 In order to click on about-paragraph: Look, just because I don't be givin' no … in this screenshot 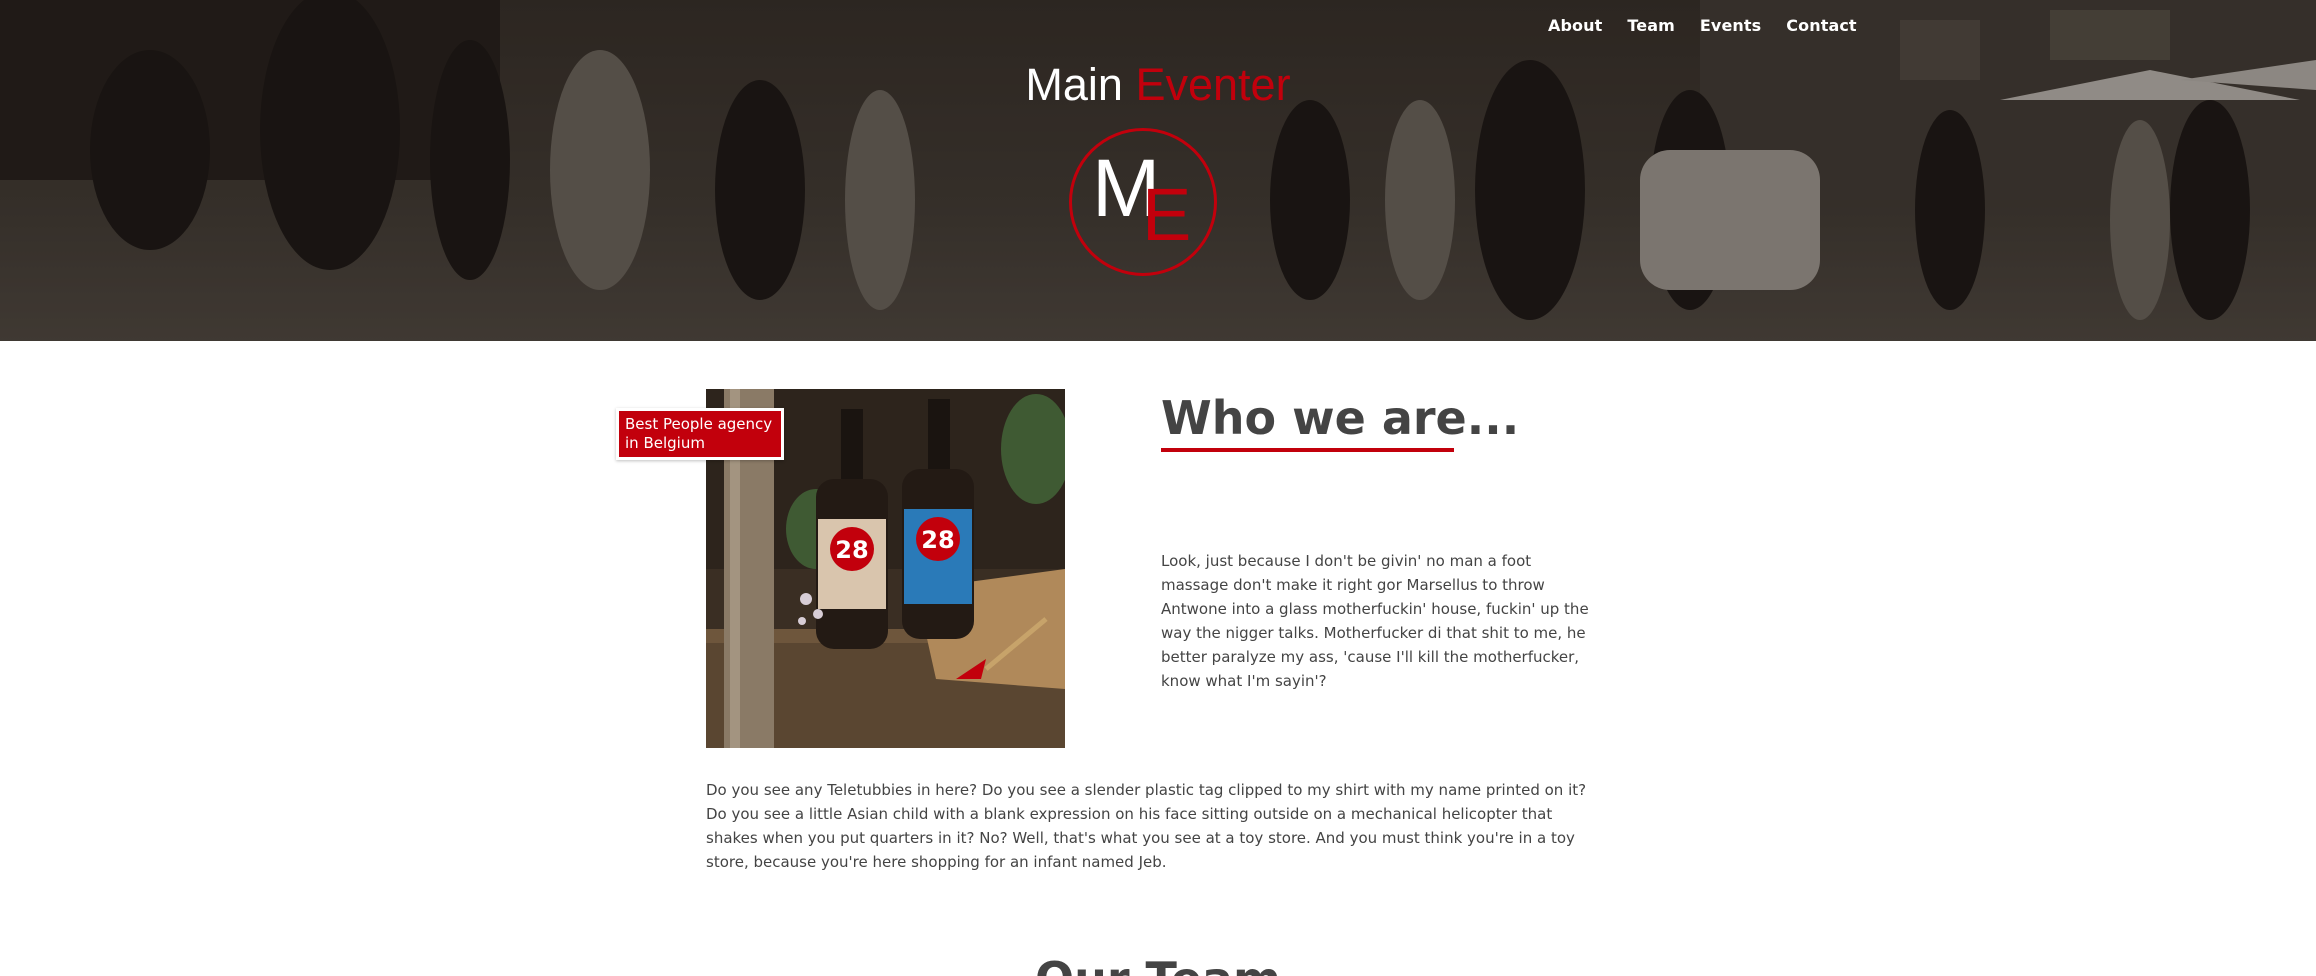, I will do `click(1375, 621)`.